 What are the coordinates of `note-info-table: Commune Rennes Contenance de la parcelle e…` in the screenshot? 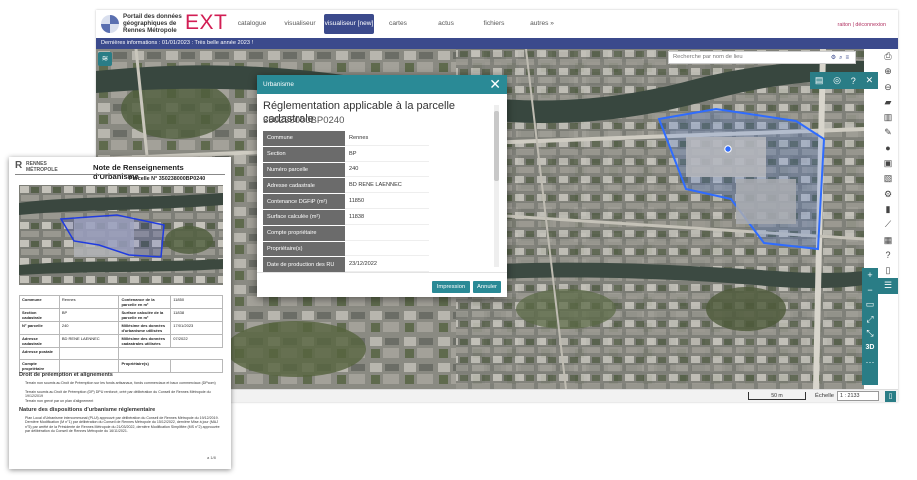 It's located at (121, 334).